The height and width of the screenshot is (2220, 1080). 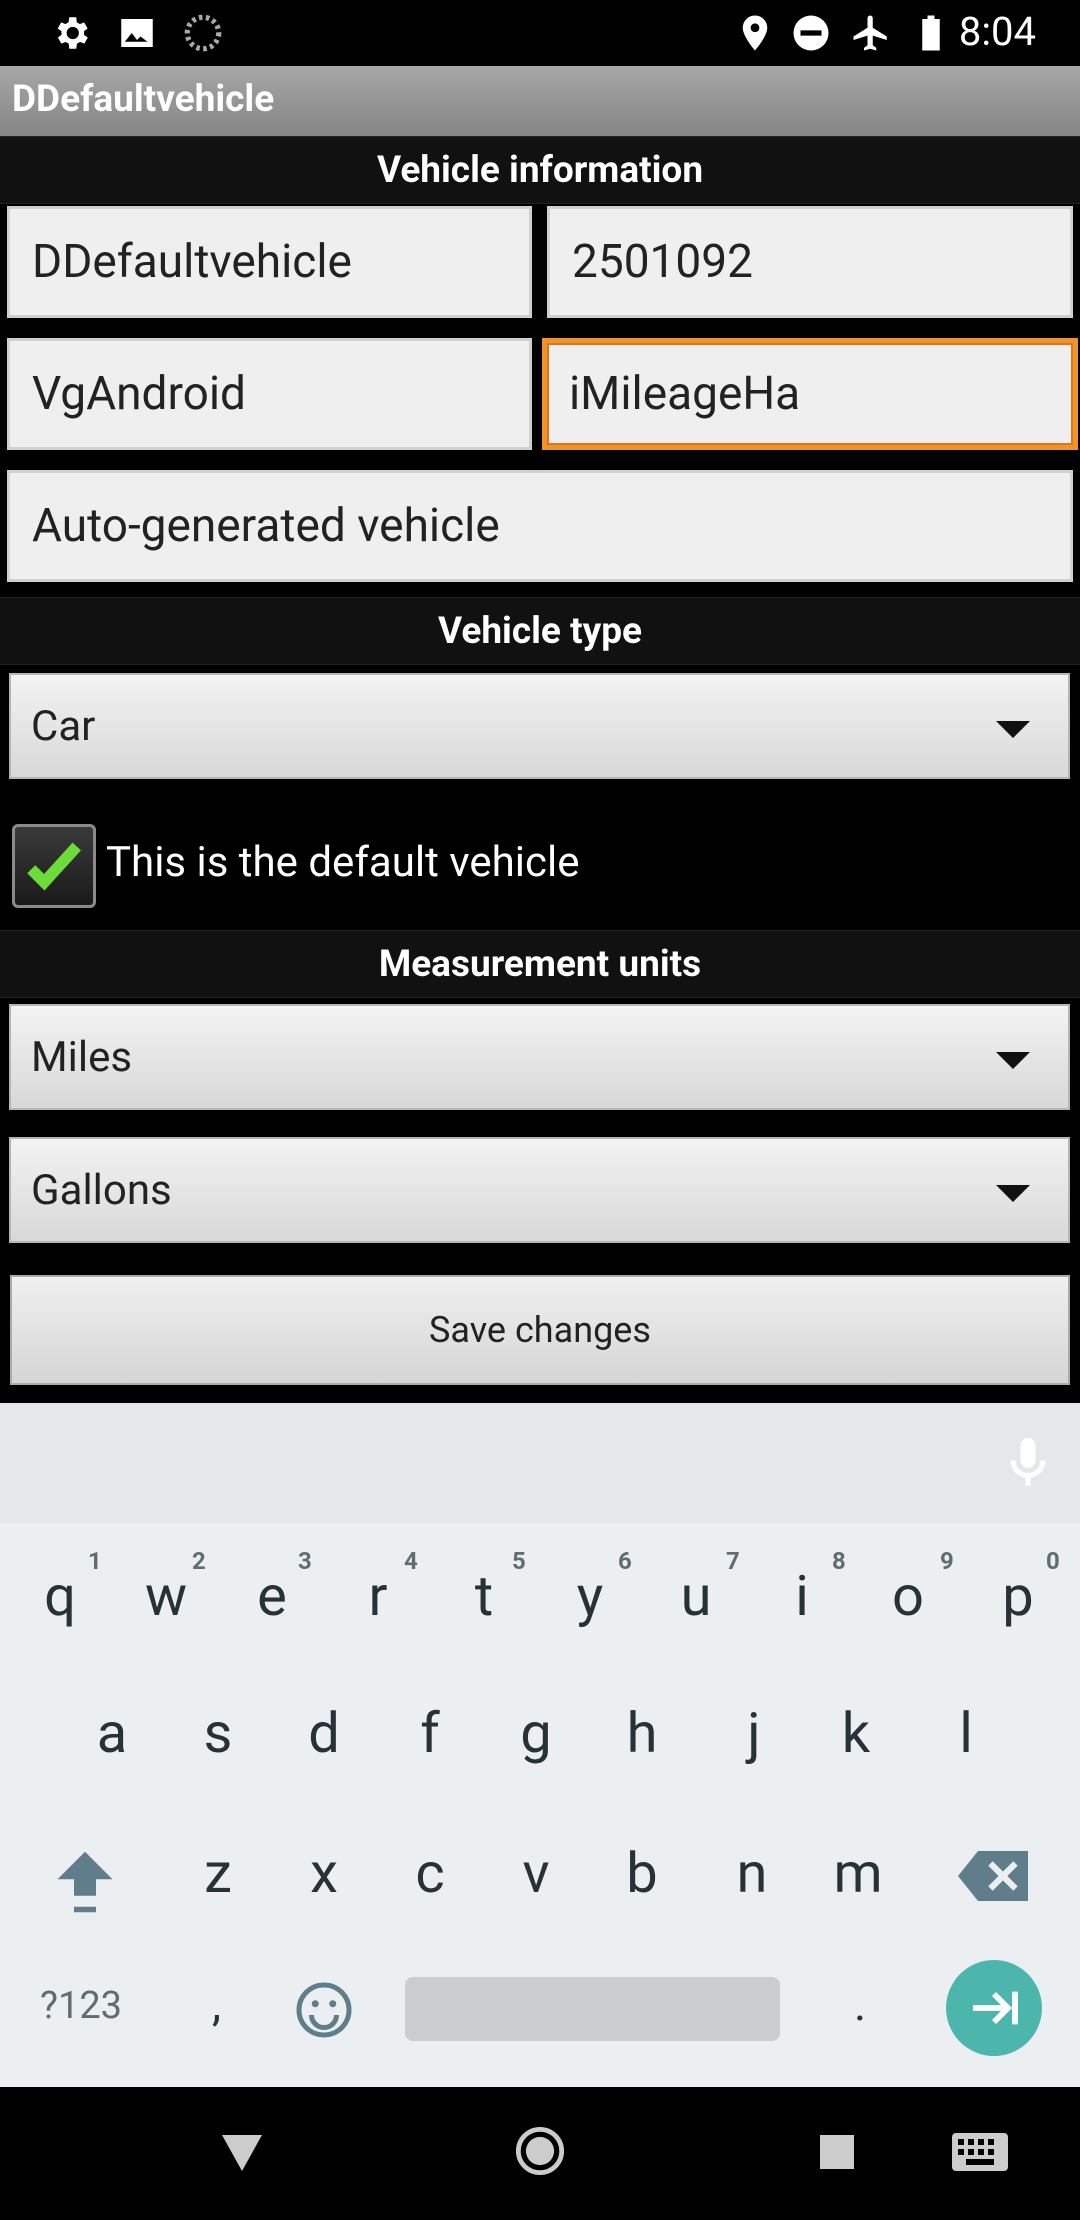 I want to click on key-v: v, so click(x=536, y=1873).